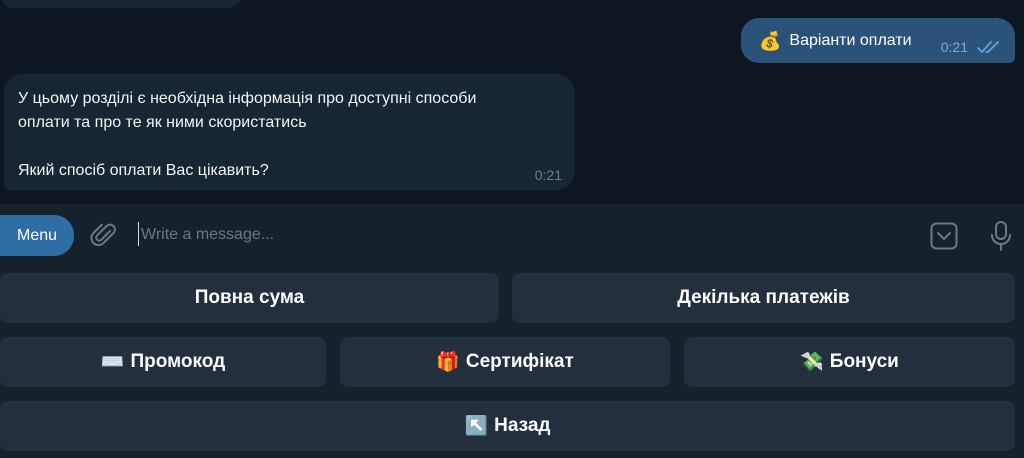  What do you see at coordinates (548, 175) in the screenshot?
I see `incoming-message-time: 0:21` at bounding box center [548, 175].